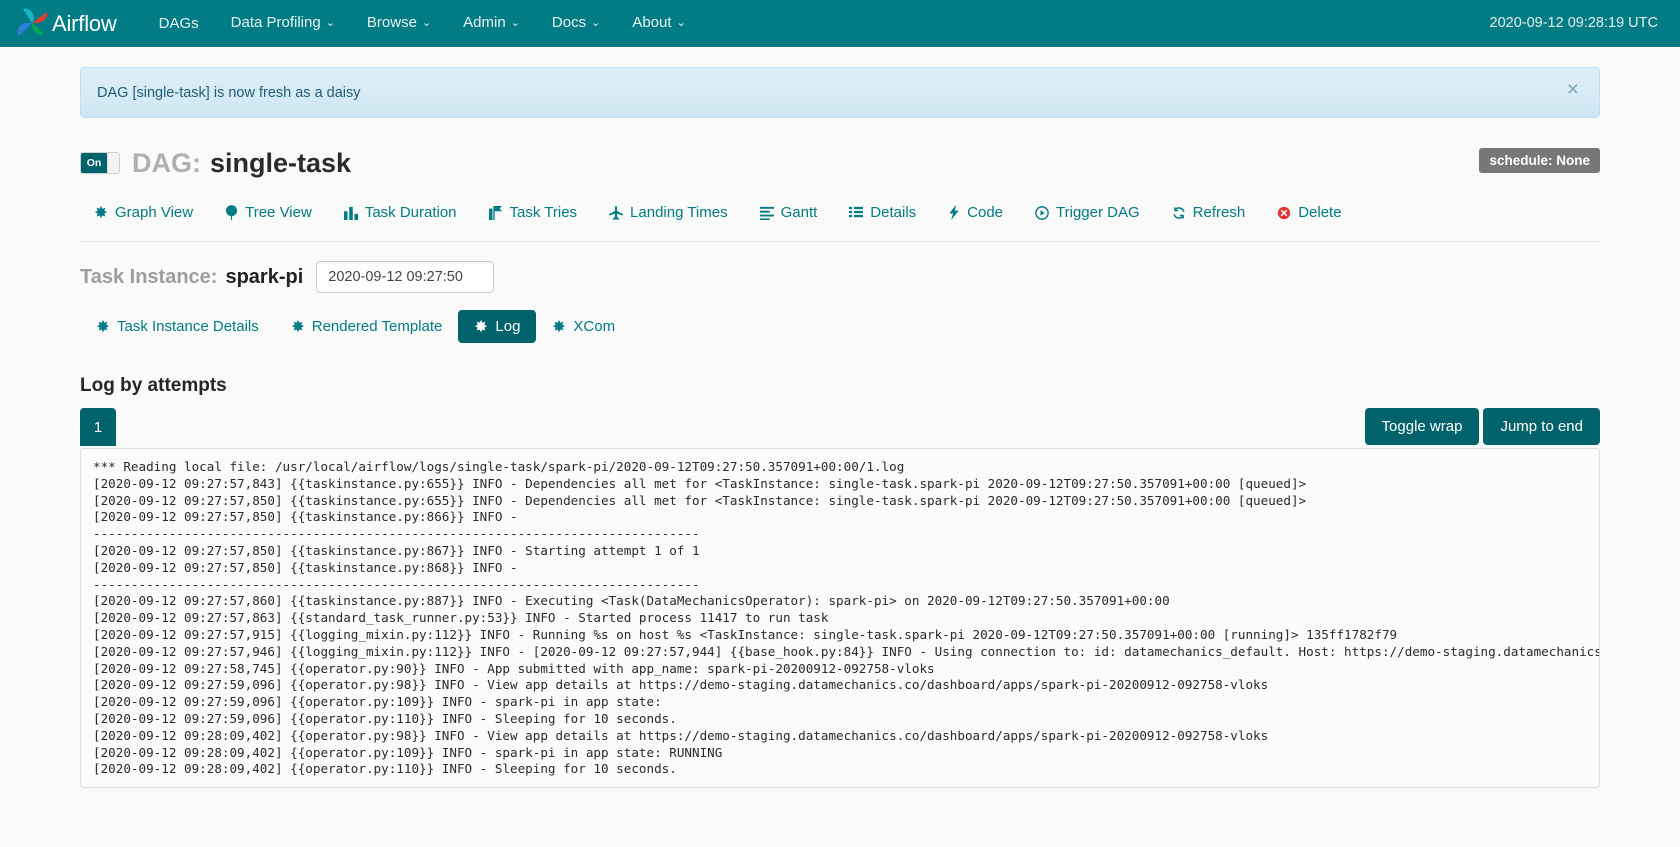  I want to click on brand-text: Airflow, so click(84, 23).